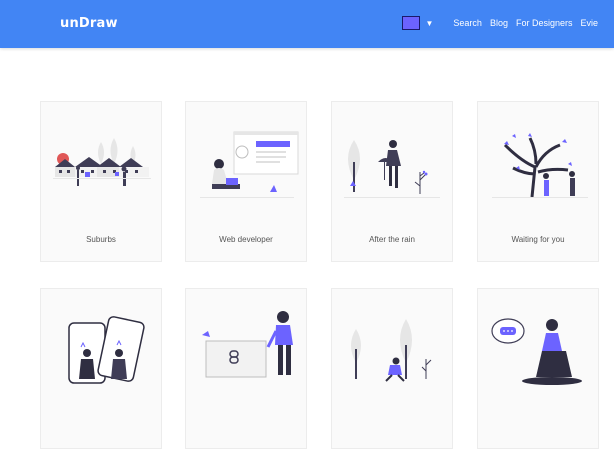 The image size is (614, 449). Describe the element at coordinates (102, 162) in the screenshot. I see `suburbs-illustration-icon` at that location.